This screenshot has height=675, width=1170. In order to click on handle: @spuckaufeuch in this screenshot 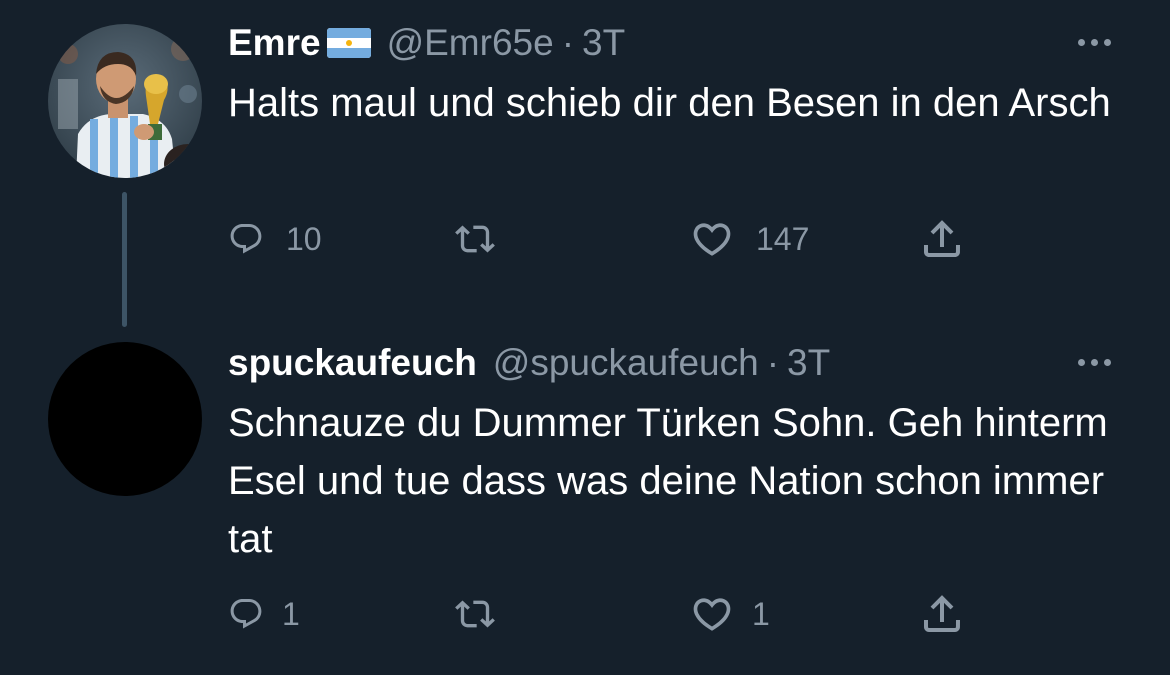, I will do `click(626, 363)`.